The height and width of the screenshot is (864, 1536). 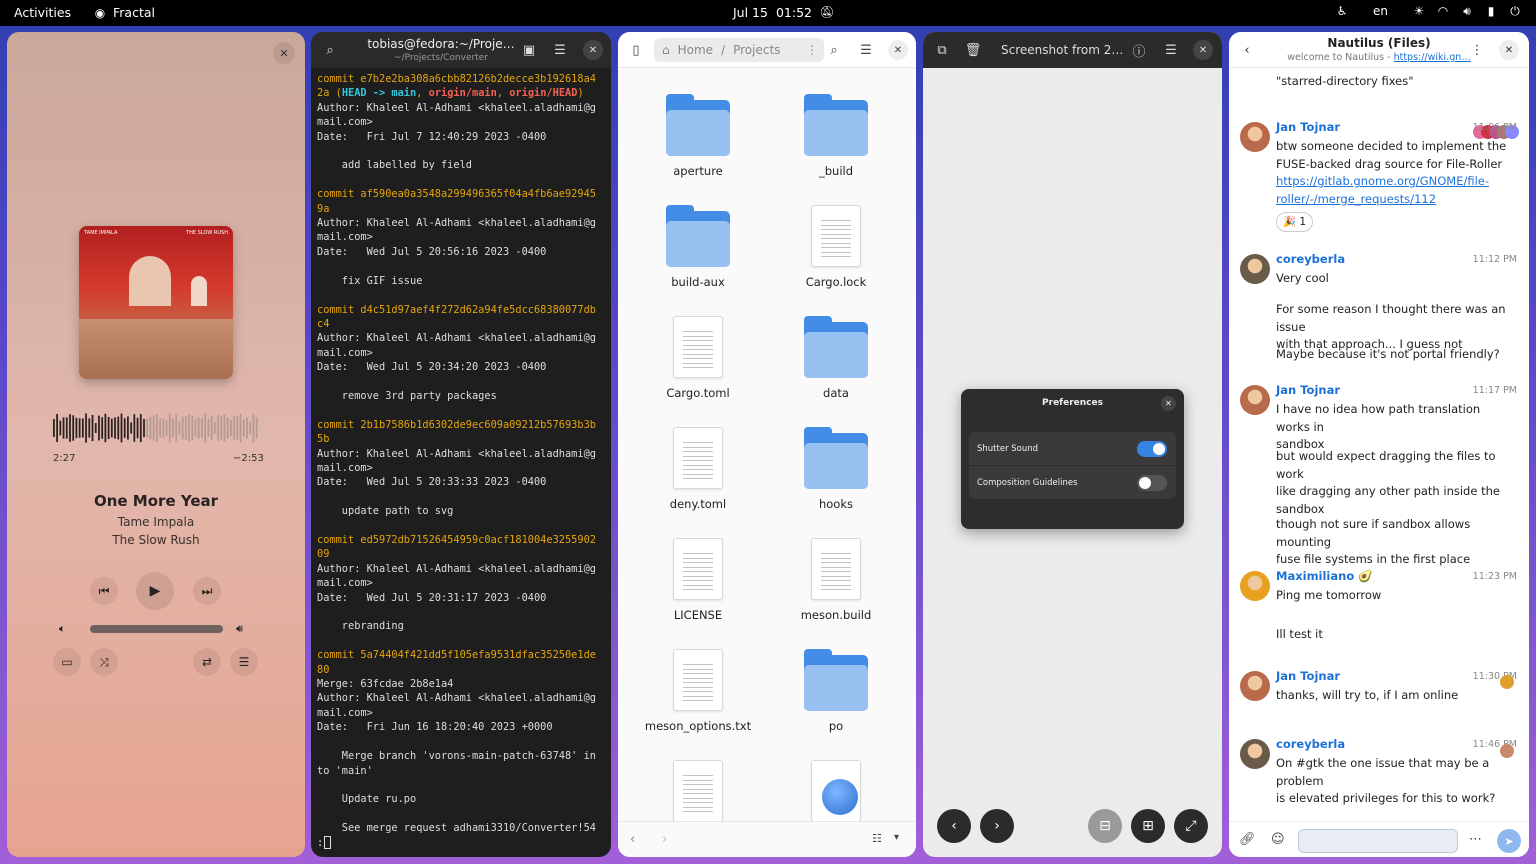 What do you see at coordinates (836, 469) in the screenshot?
I see `file-item: hooks` at bounding box center [836, 469].